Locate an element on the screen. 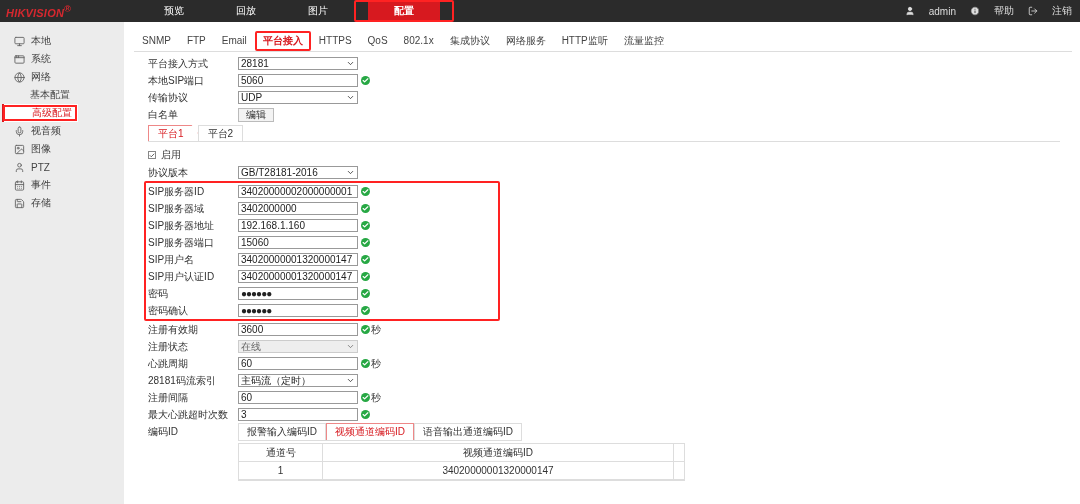 The width and height of the screenshot is (1080, 504). select-field: UDP is located at coordinates (298, 97).